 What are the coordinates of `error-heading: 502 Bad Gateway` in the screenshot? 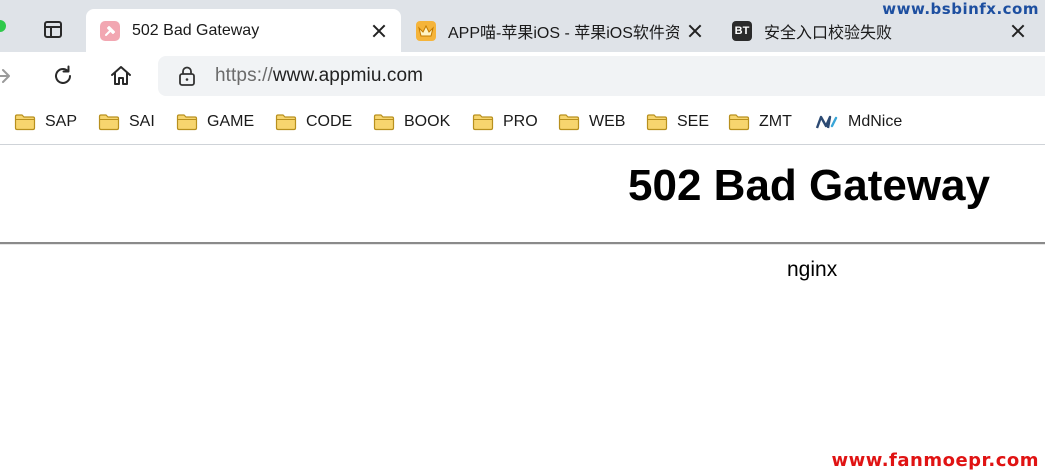 It's located at (809, 185).